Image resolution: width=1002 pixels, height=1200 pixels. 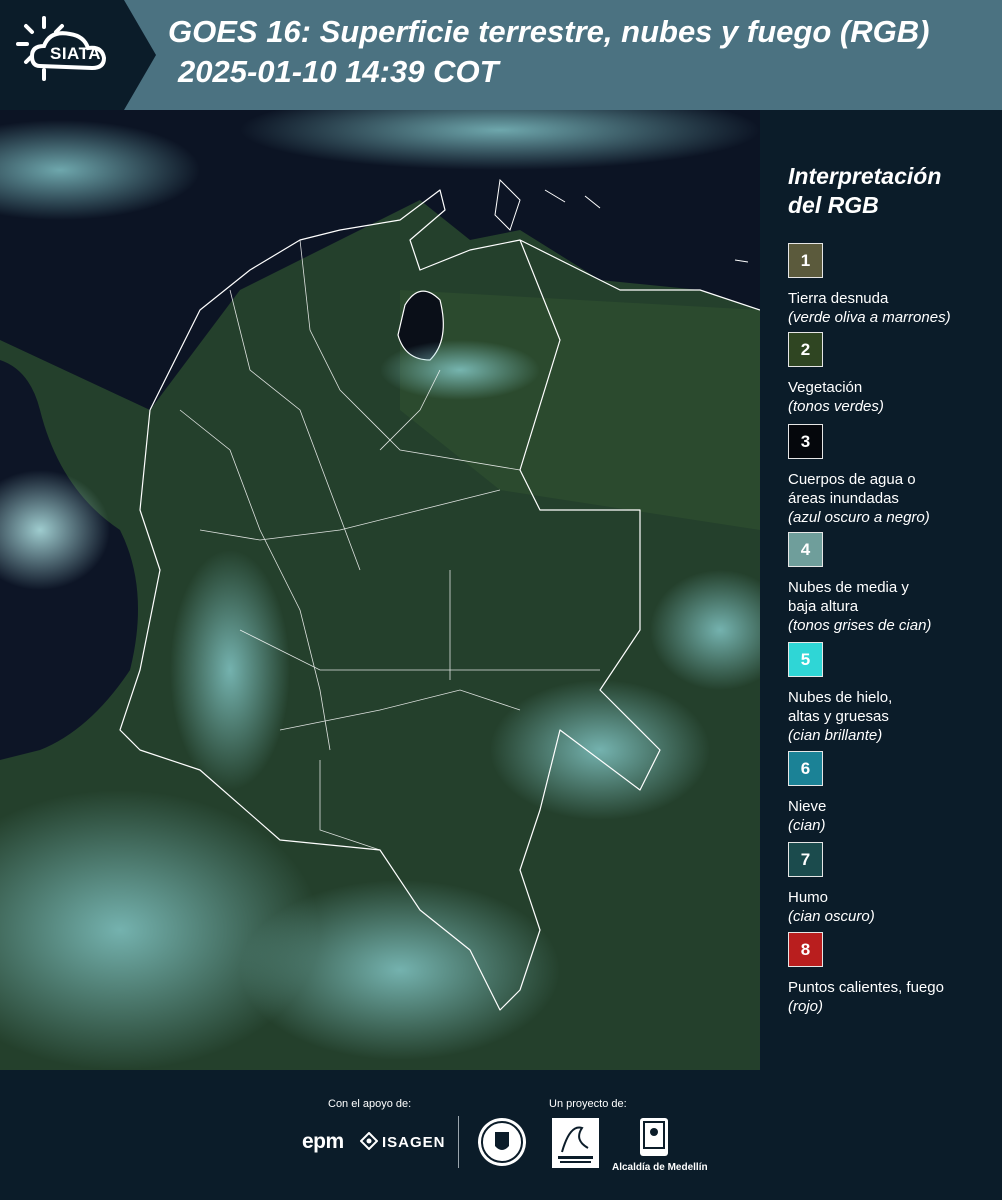 What do you see at coordinates (370, 1104) in the screenshot?
I see `support-caption: Con el apoyo de:` at bounding box center [370, 1104].